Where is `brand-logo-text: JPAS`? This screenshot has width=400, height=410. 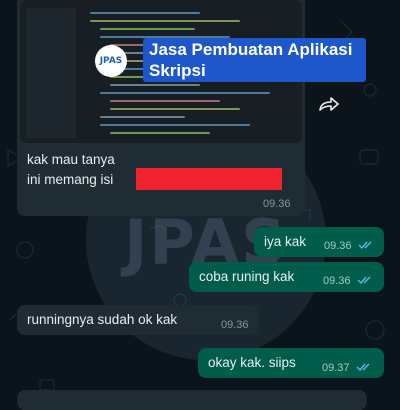 brand-logo-text: JPAS is located at coordinates (111, 61).